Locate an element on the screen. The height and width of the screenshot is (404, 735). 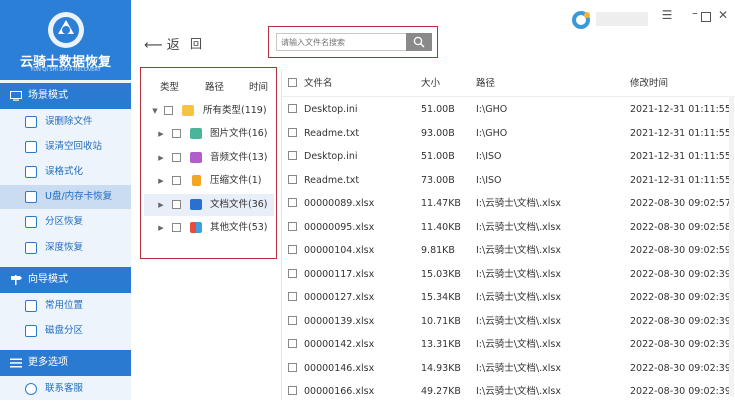
home-button: 回 is located at coordinates (196, 43).